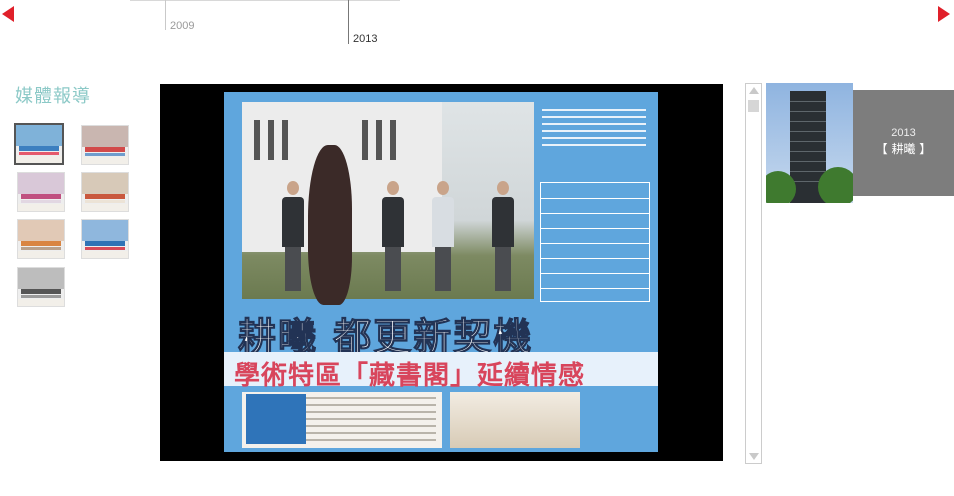 The image size is (954, 496). What do you see at coordinates (388, 203) in the screenshot?
I see `article-photo` at bounding box center [388, 203].